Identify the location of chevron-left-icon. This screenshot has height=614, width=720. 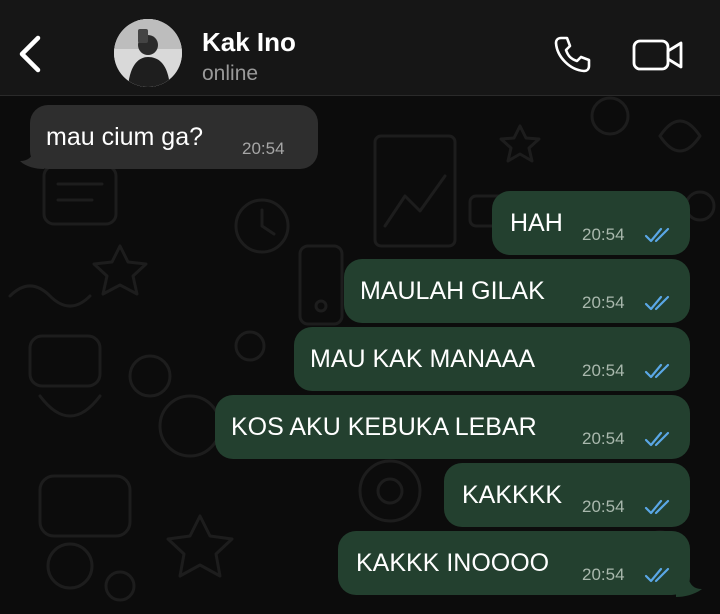
(30, 54).